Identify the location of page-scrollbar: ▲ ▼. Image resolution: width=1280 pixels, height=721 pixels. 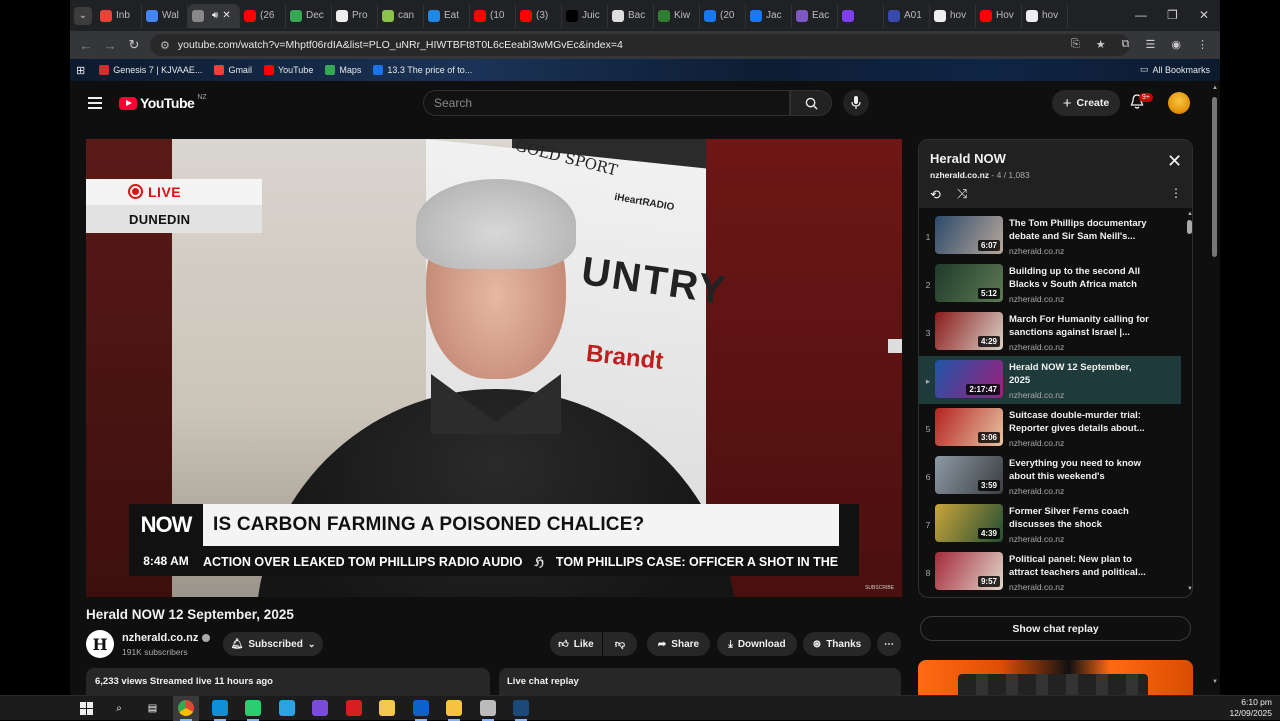
(1214, 388).